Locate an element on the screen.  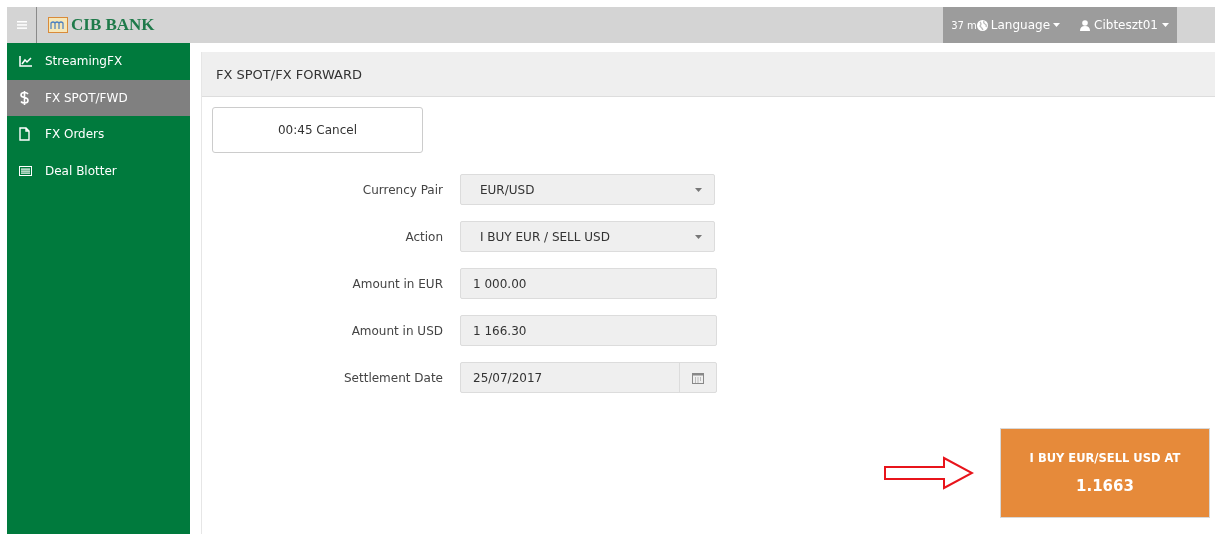
field-label: Amount in USD is located at coordinates (396, 330).